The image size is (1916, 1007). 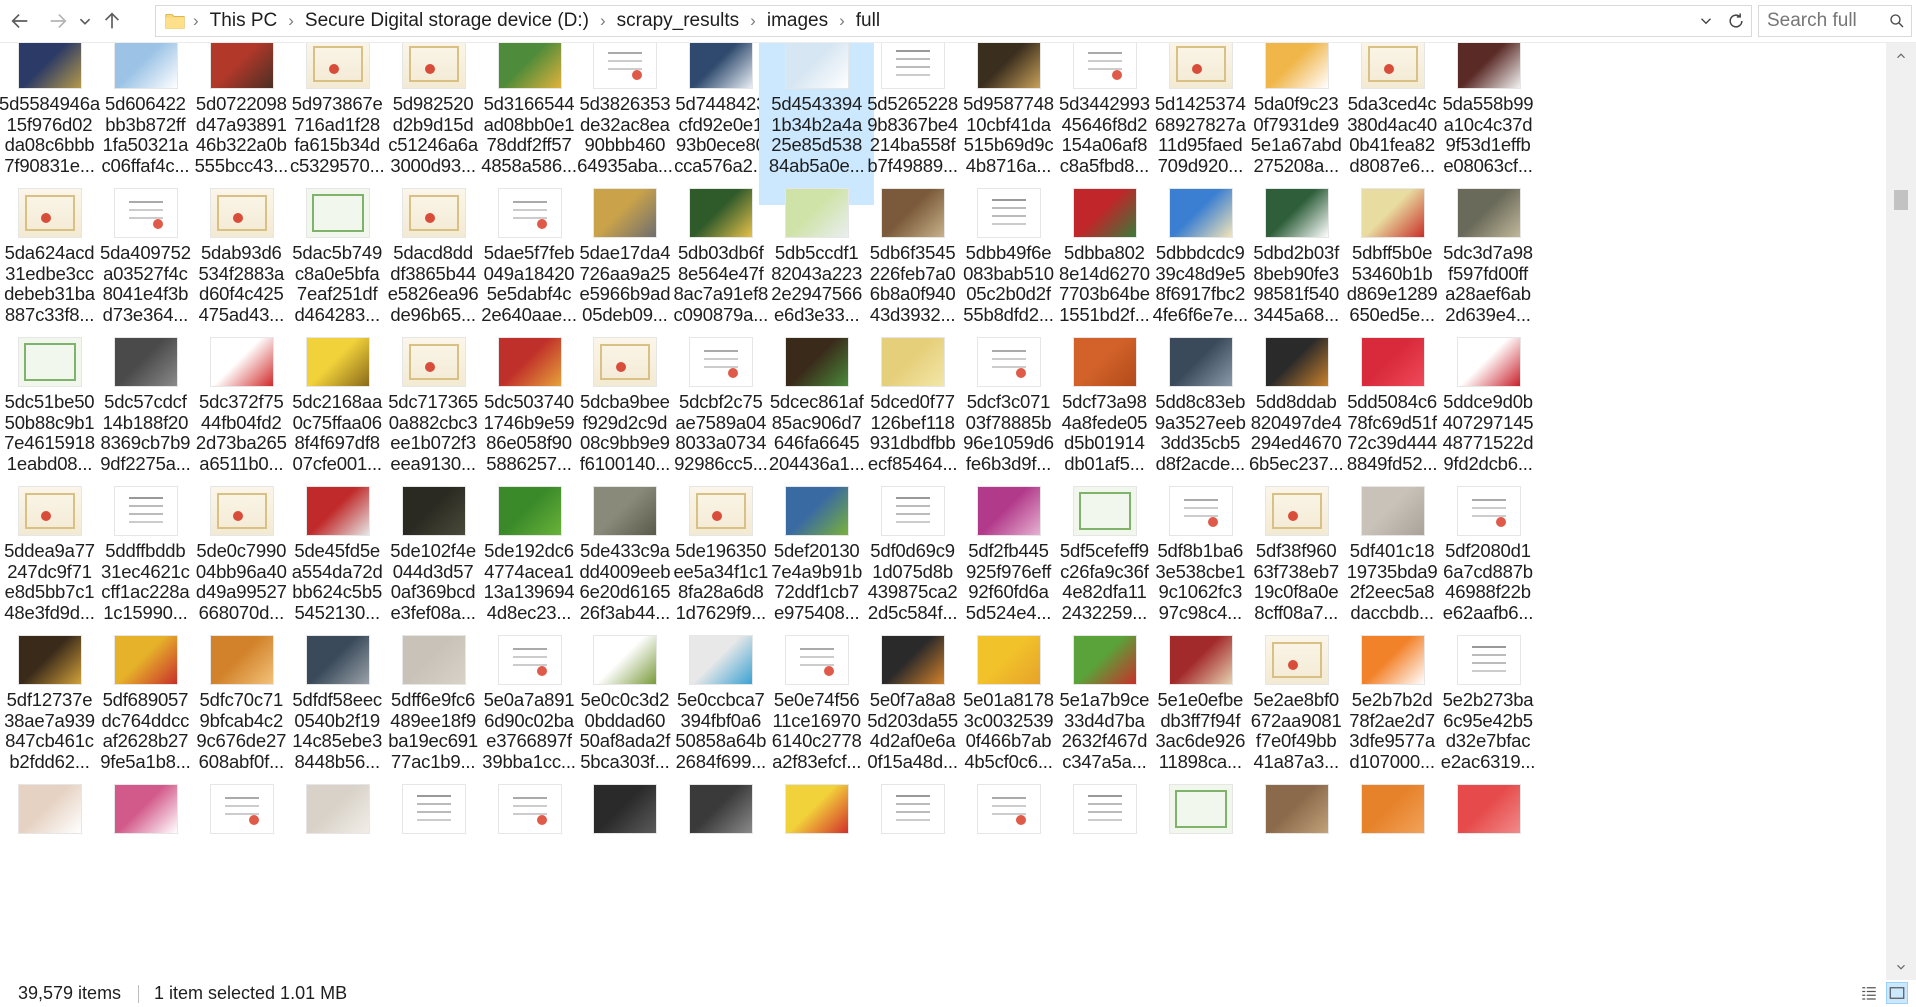 I want to click on refresh-button, so click(x=1736, y=21).